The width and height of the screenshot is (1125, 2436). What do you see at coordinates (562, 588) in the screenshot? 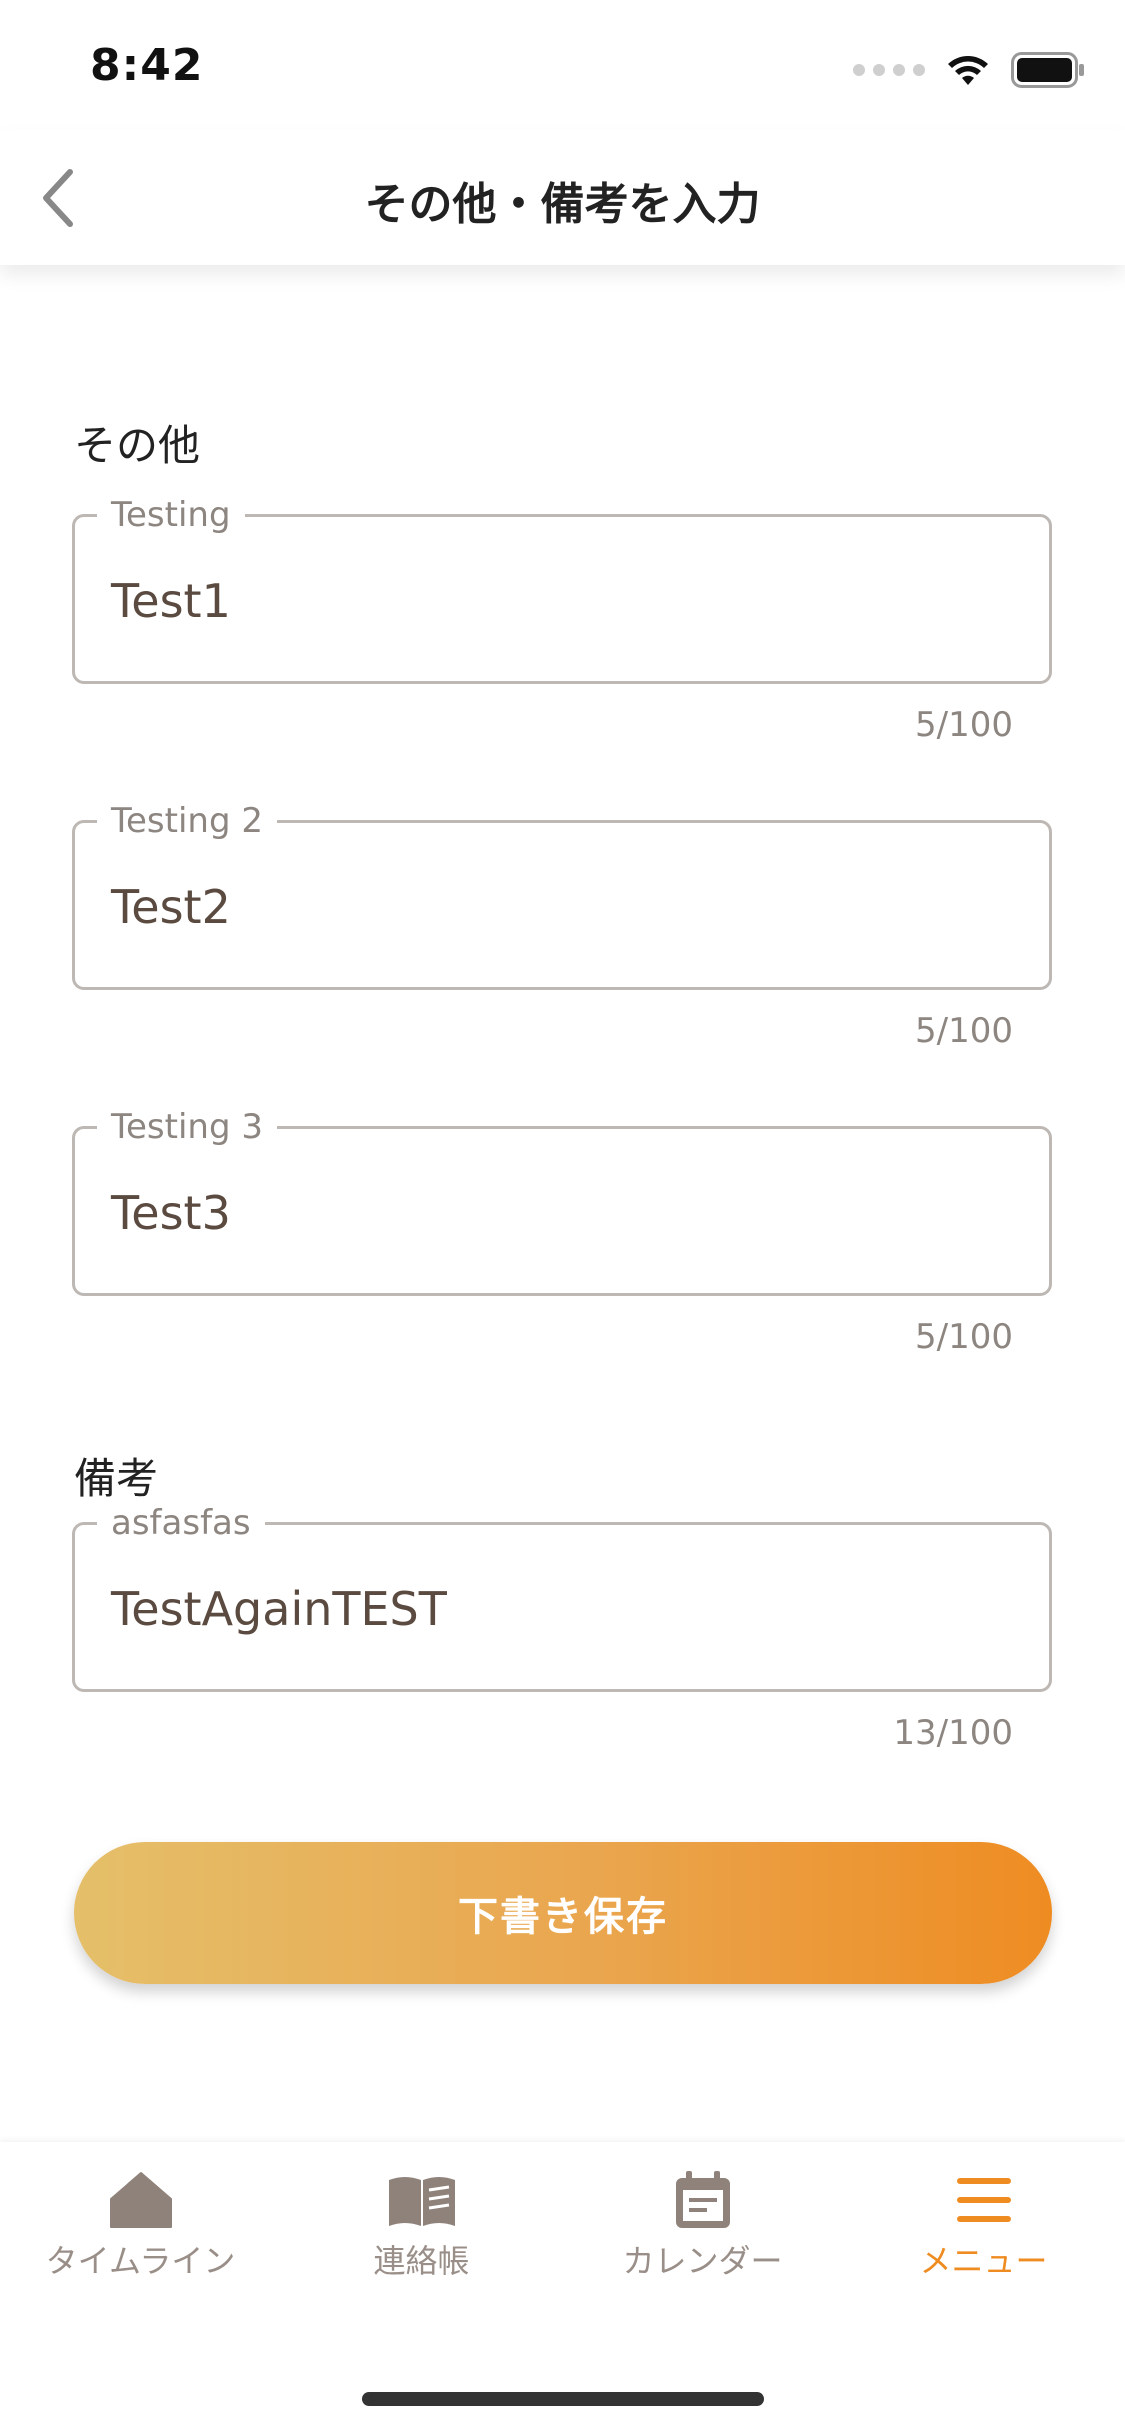
I see `other-field-1: Testing Test1` at bounding box center [562, 588].